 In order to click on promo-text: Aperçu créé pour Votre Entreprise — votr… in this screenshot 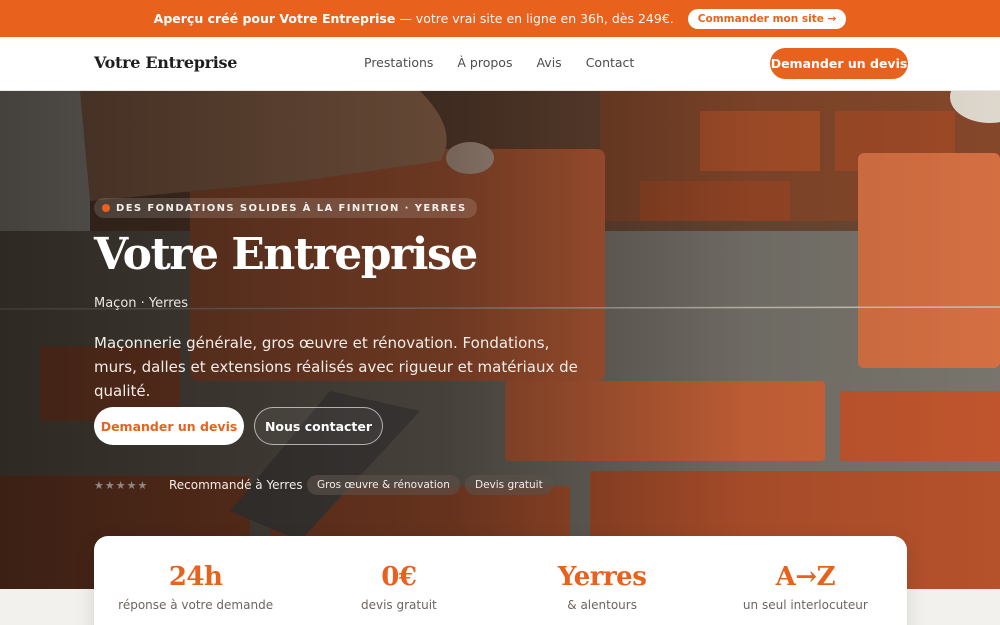, I will do `click(414, 18)`.